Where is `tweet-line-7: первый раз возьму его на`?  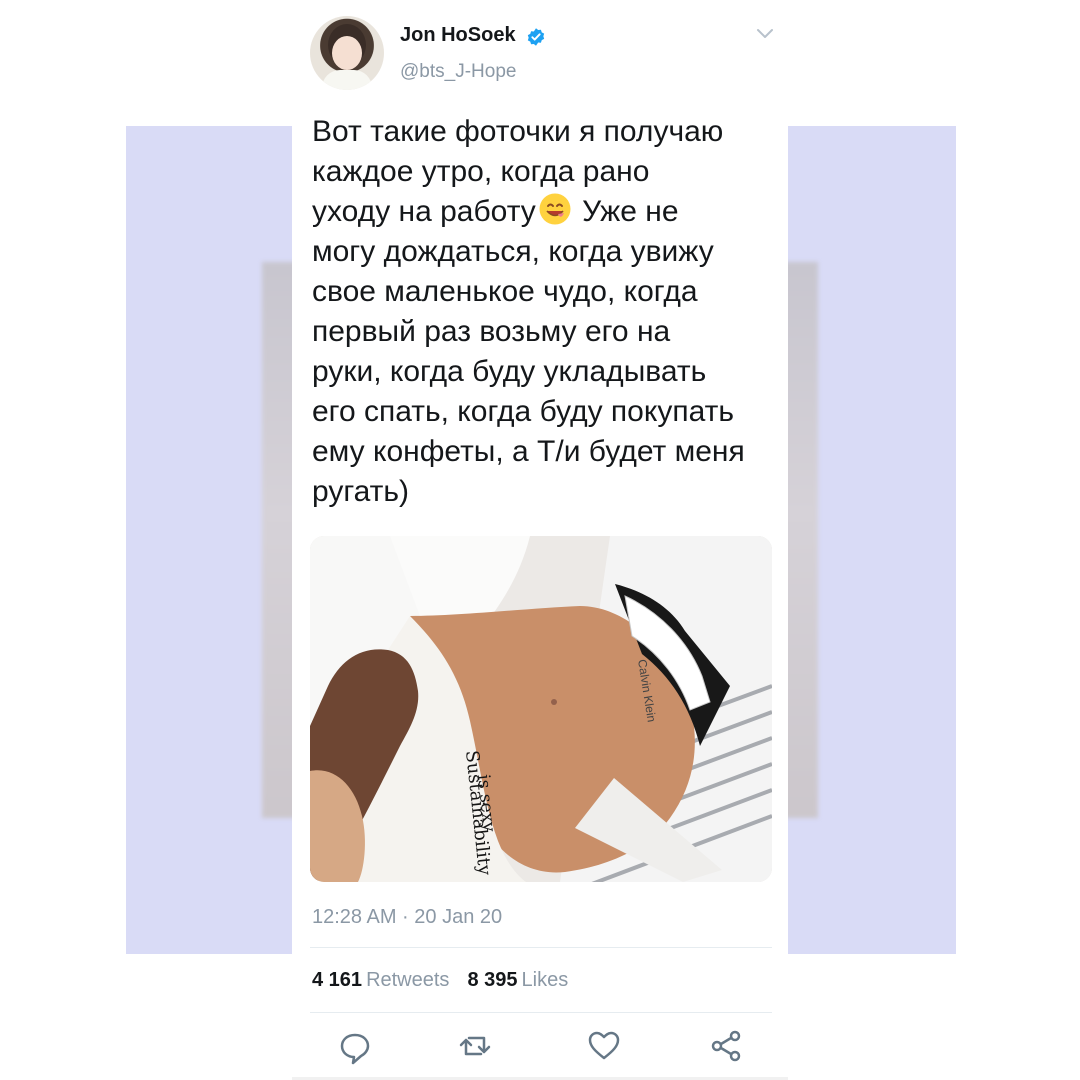
tweet-line-7: первый раз возьму его на is located at coordinates (491, 331).